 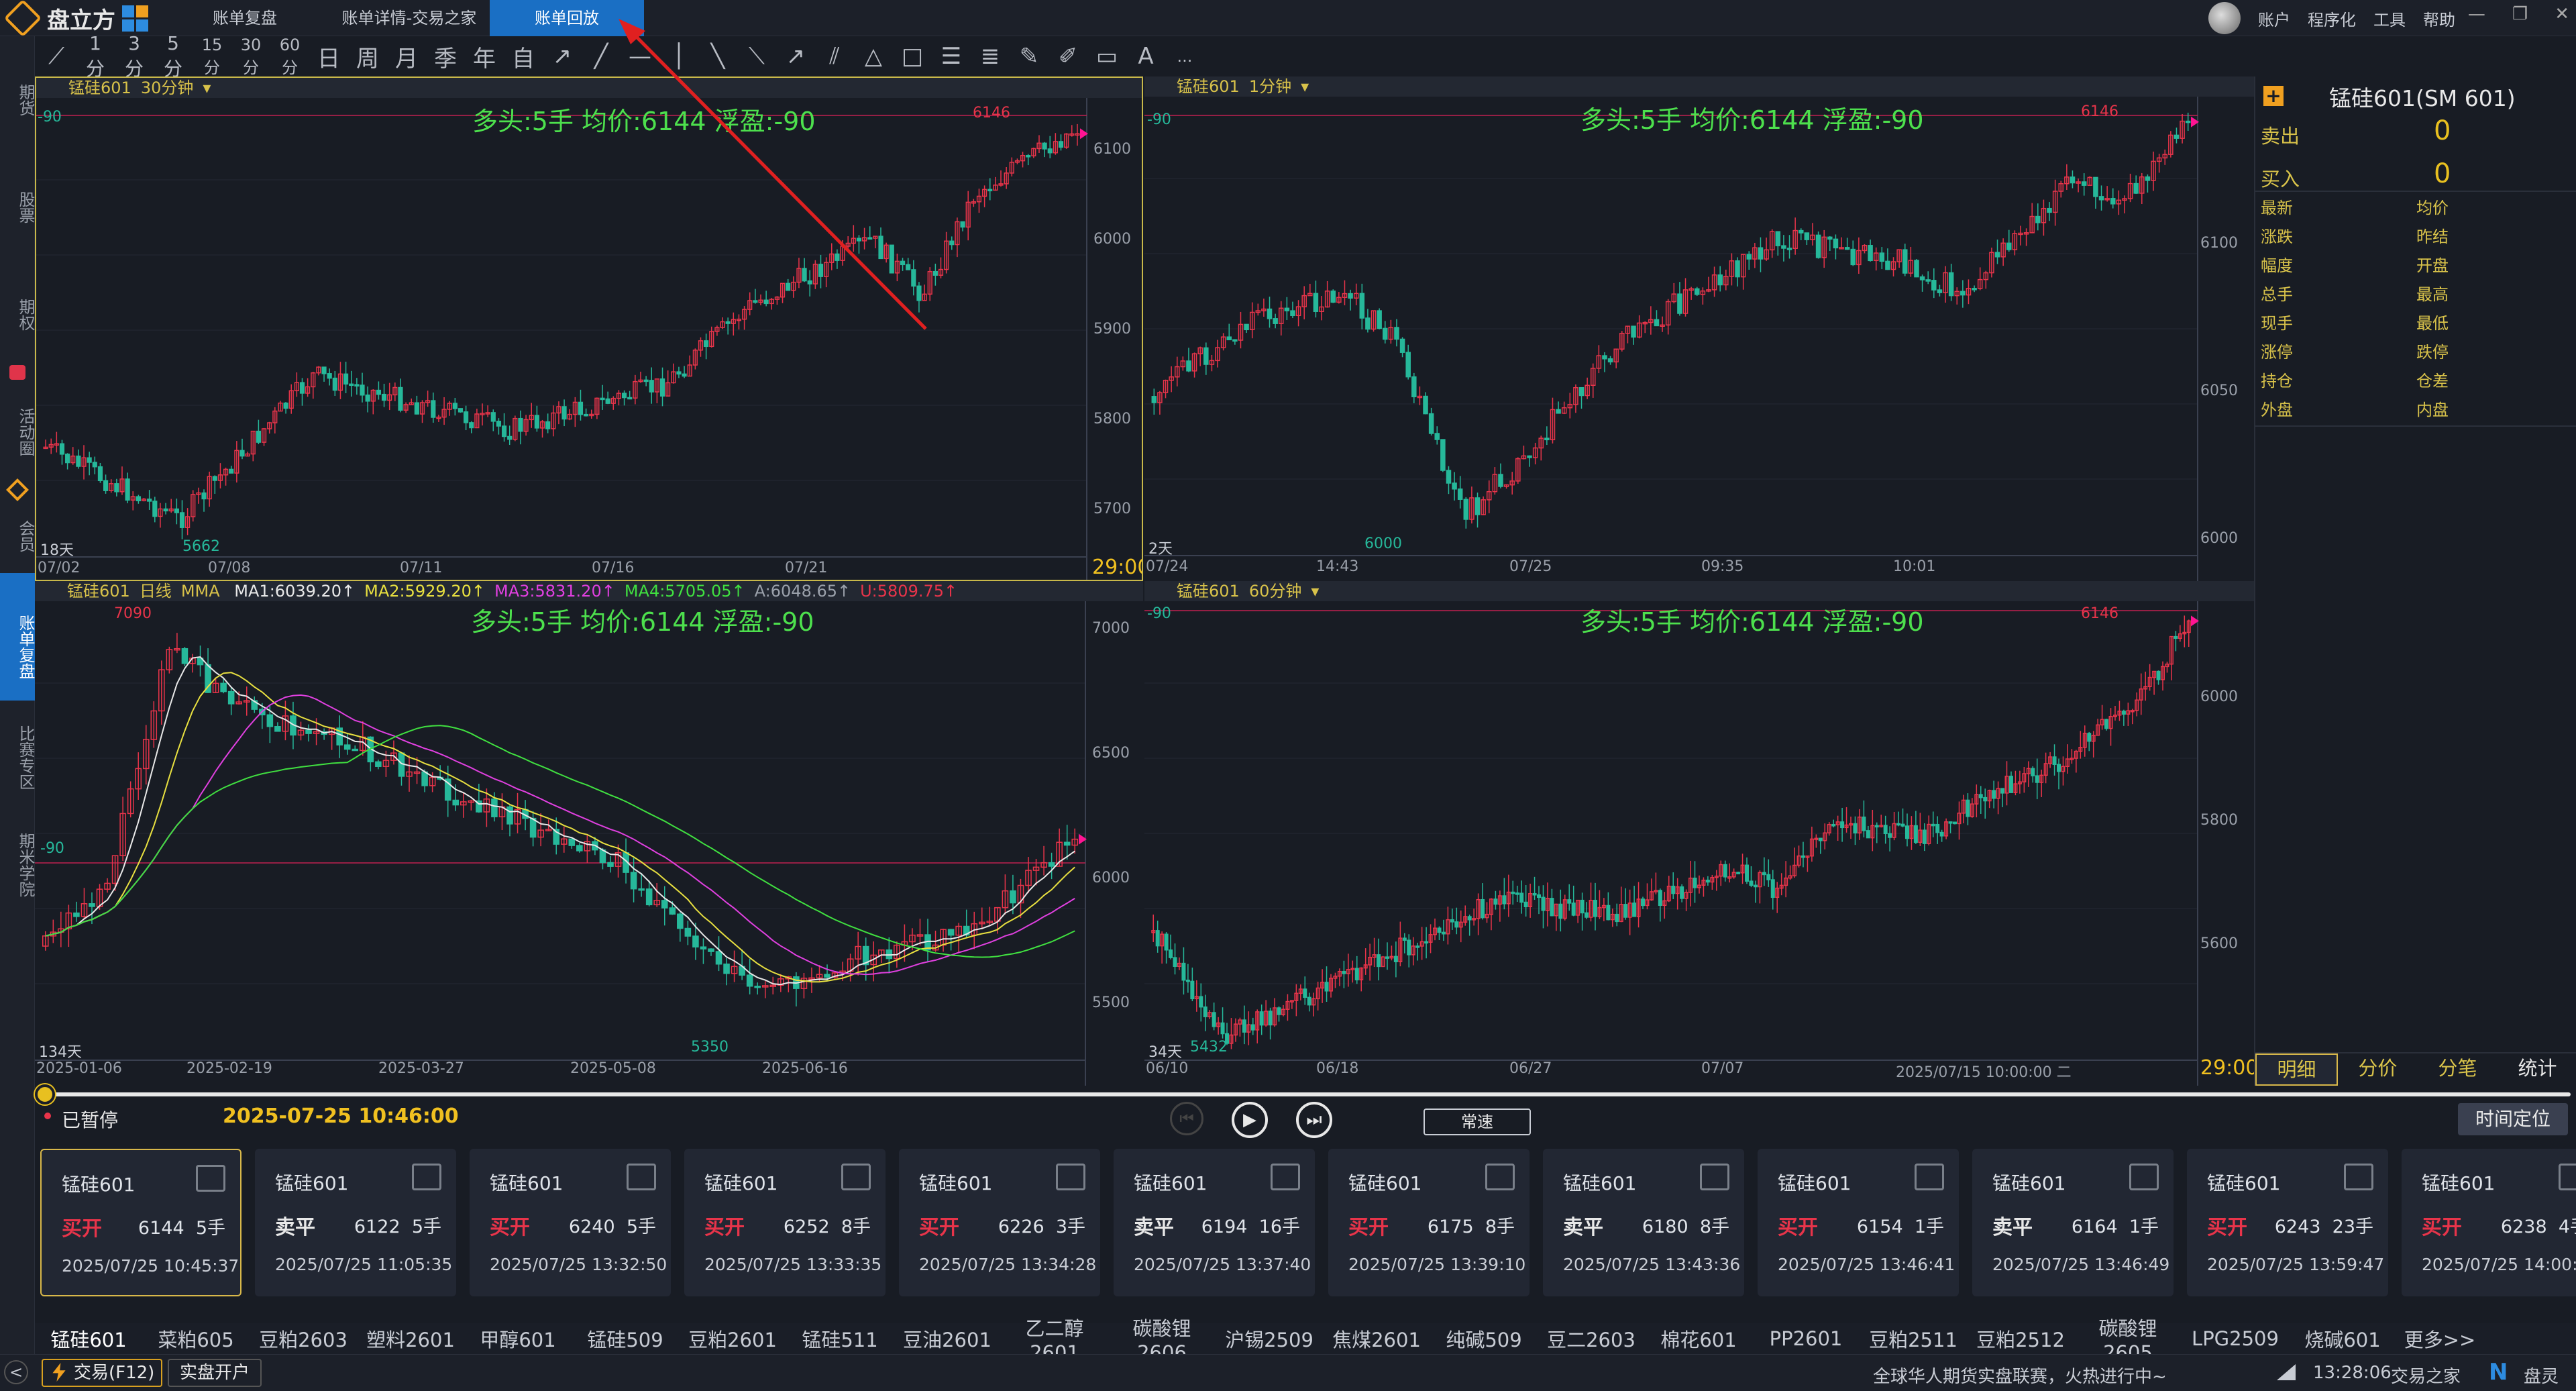 What do you see at coordinates (445, 56) in the screenshot?
I see `period-quarter: 季` at bounding box center [445, 56].